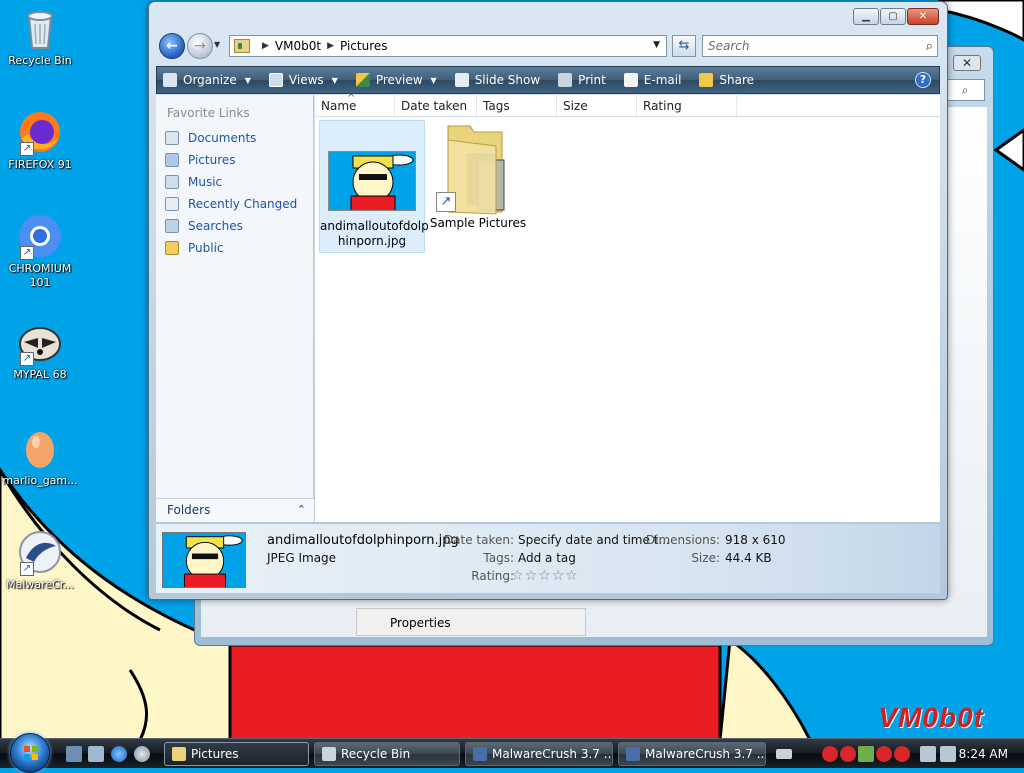  I want to click on column-header-size: Size, so click(597, 105).